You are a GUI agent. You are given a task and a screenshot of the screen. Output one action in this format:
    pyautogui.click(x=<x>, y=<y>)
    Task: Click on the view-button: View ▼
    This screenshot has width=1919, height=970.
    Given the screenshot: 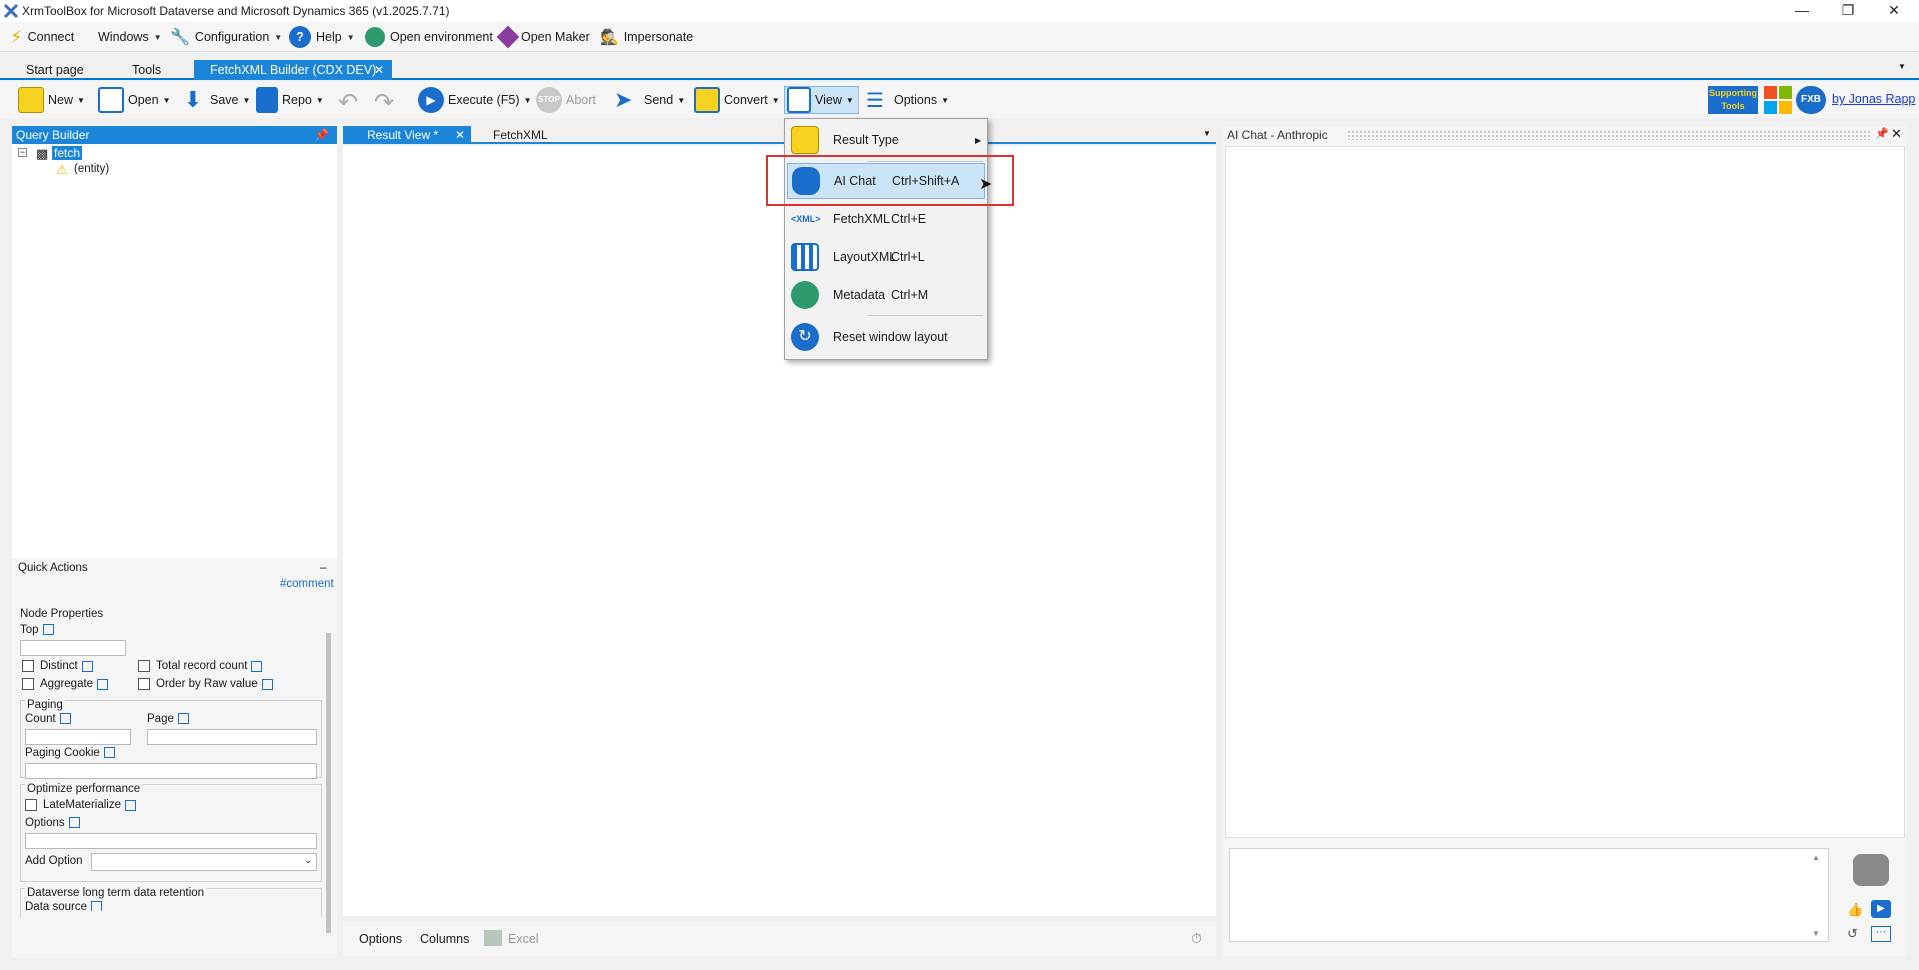 What is the action you would take?
    pyautogui.click(x=821, y=100)
    